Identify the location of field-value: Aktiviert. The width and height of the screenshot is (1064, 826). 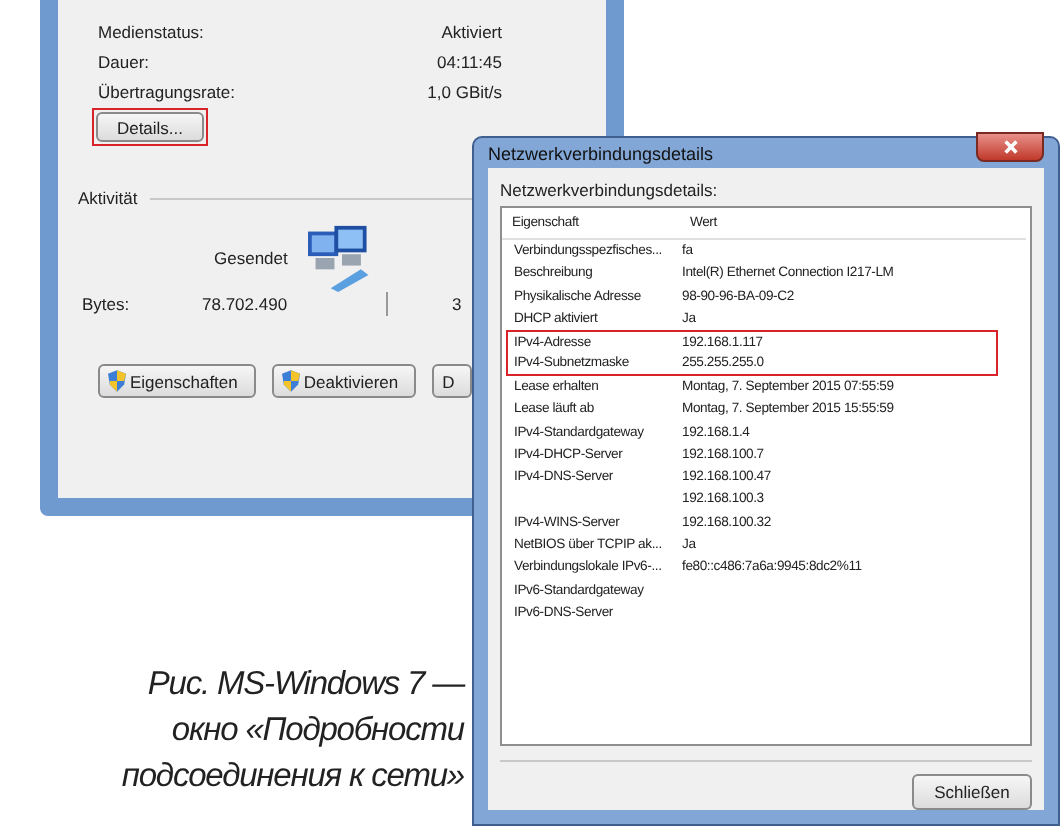
(471, 31).